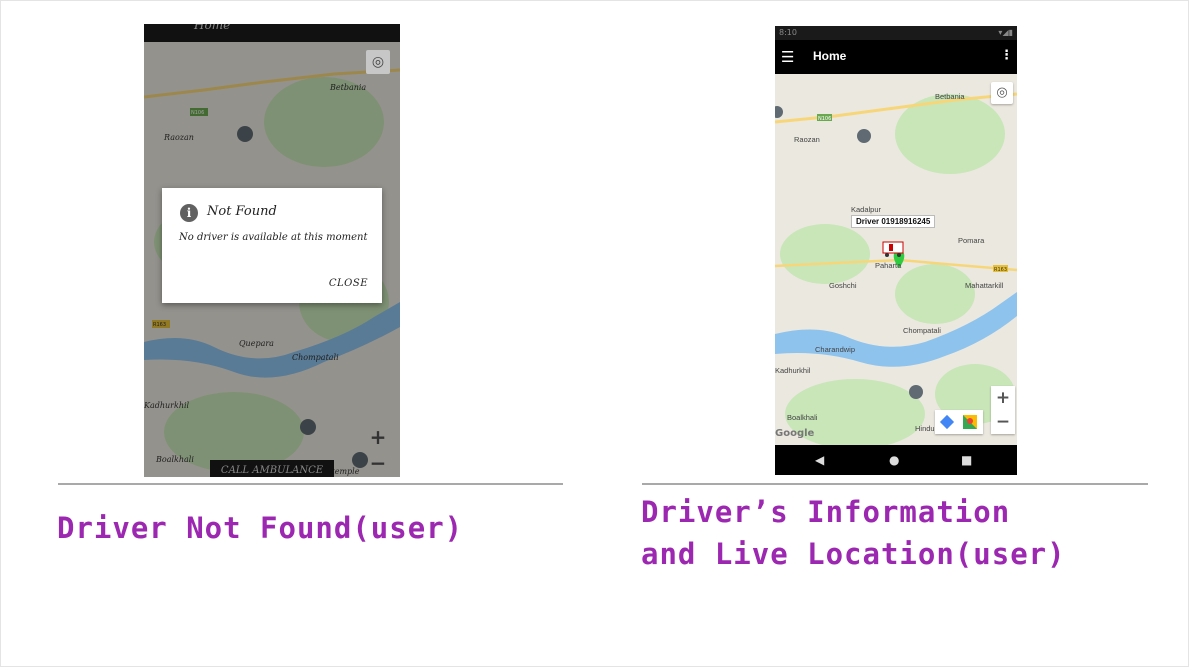 The image size is (1189, 667). What do you see at coordinates (835, 349) in the screenshot?
I see `right-map-label-charandwip: Charandwip` at bounding box center [835, 349].